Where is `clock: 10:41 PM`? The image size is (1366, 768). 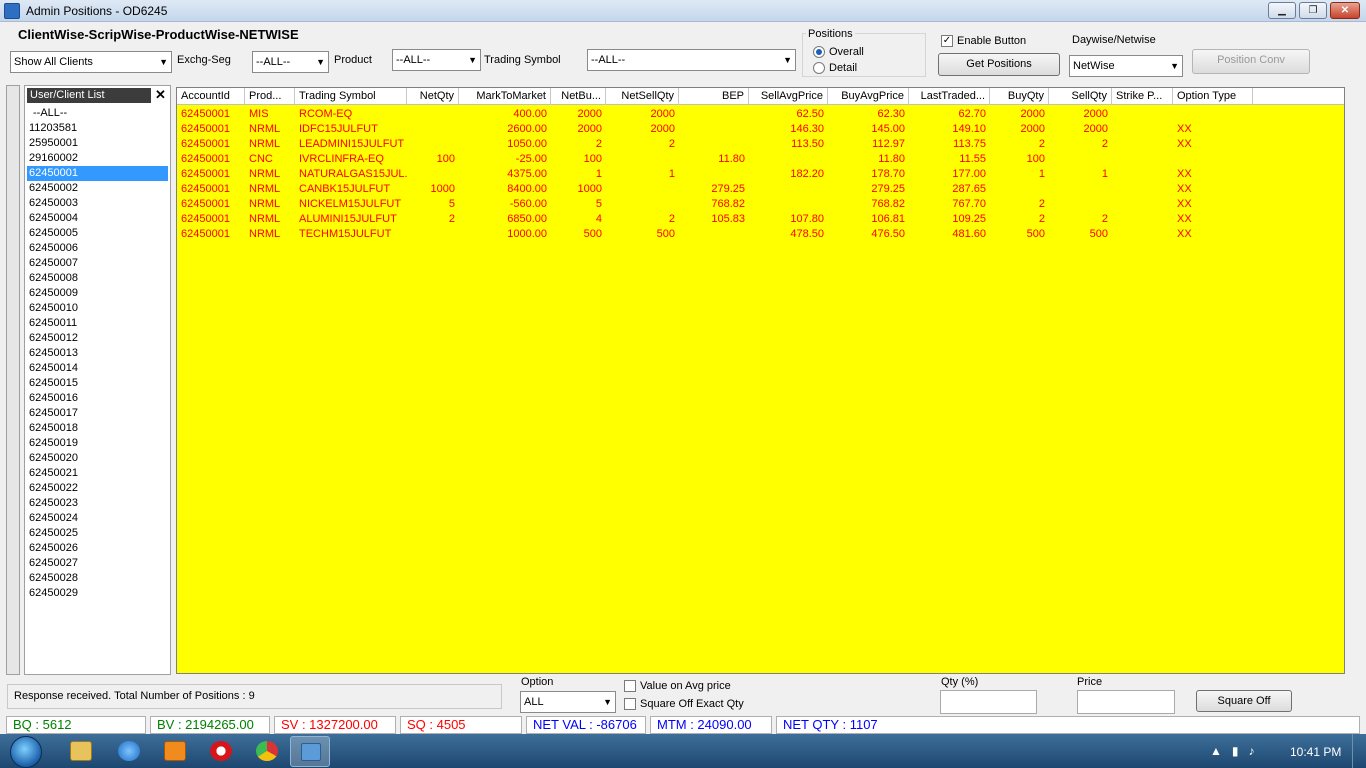 clock: 10:41 PM is located at coordinates (1315, 752).